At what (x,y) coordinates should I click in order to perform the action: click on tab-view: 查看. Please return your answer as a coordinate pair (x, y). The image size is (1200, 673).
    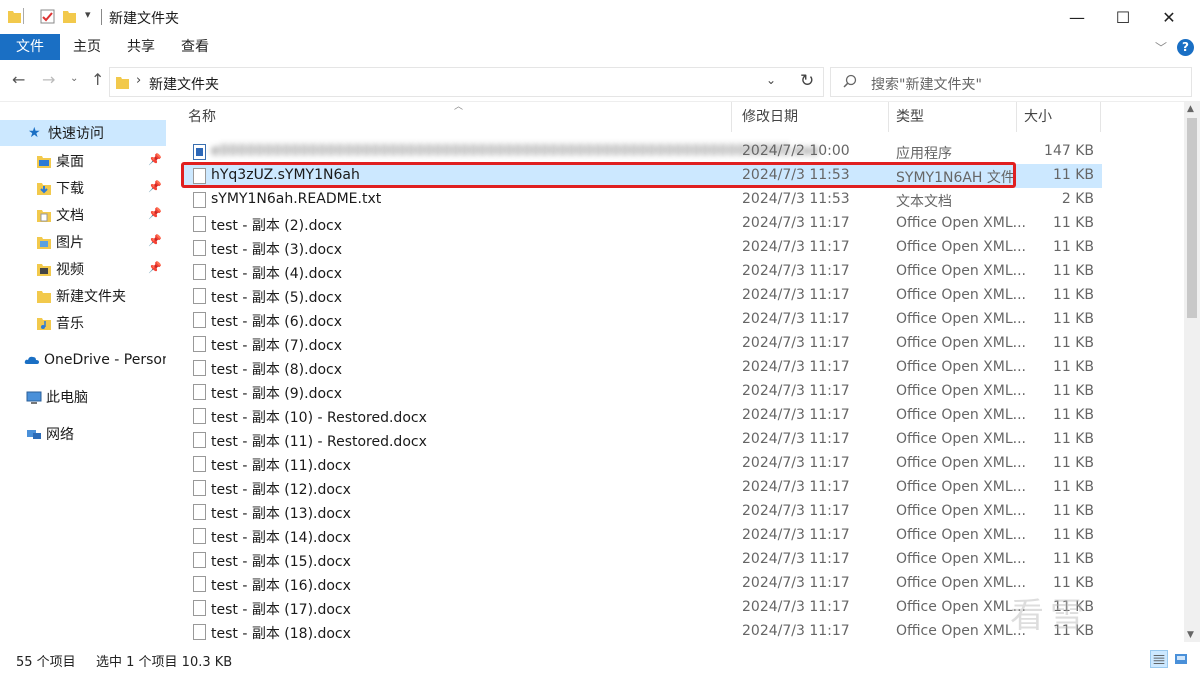
    Looking at the image, I should click on (195, 47).